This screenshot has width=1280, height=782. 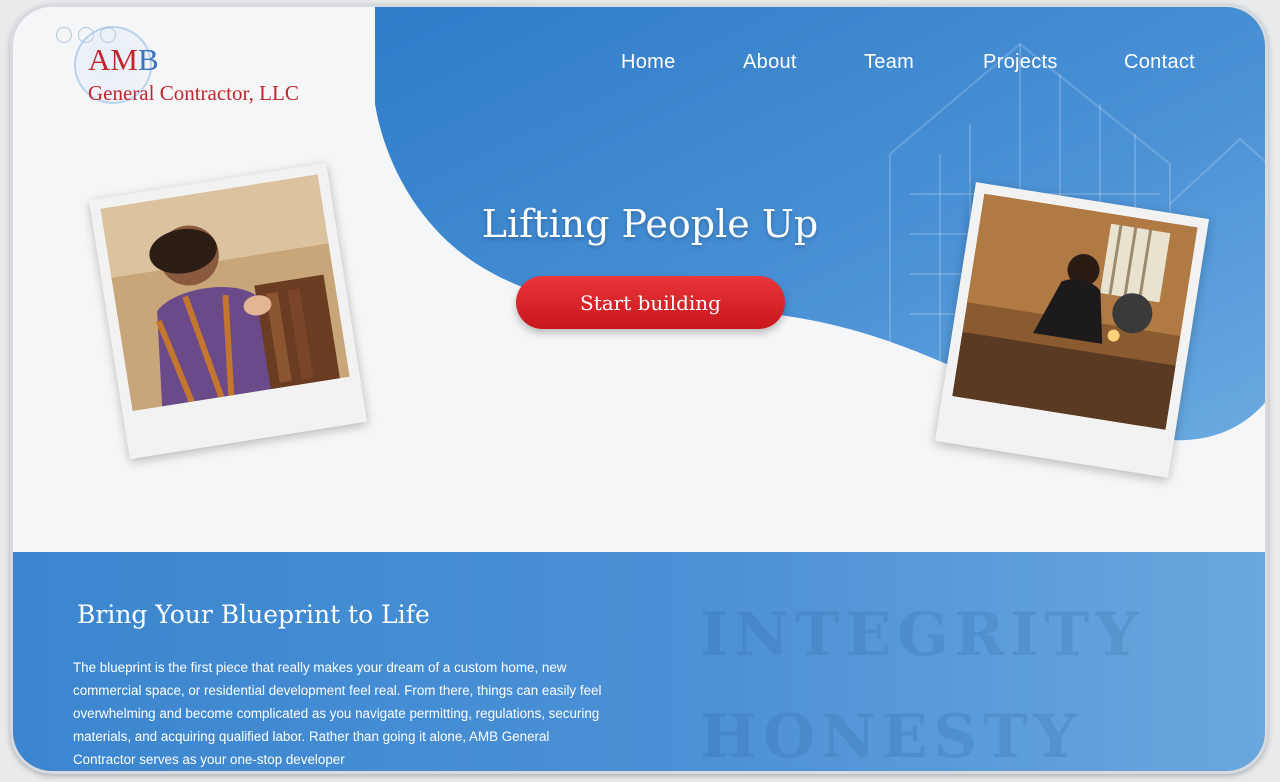 What do you see at coordinates (1159, 62) in the screenshot?
I see `nav-contact: Contact` at bounding box center [1159, 62].